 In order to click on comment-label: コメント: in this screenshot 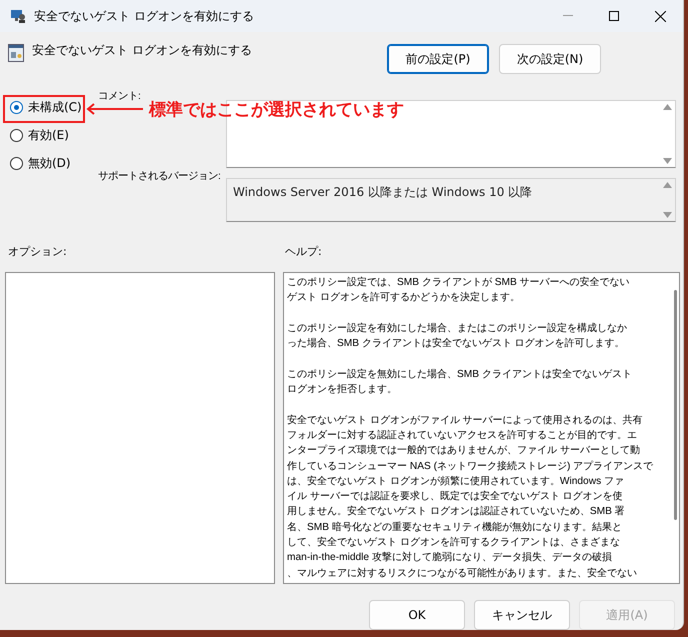, I will do `click(119, 97)`.